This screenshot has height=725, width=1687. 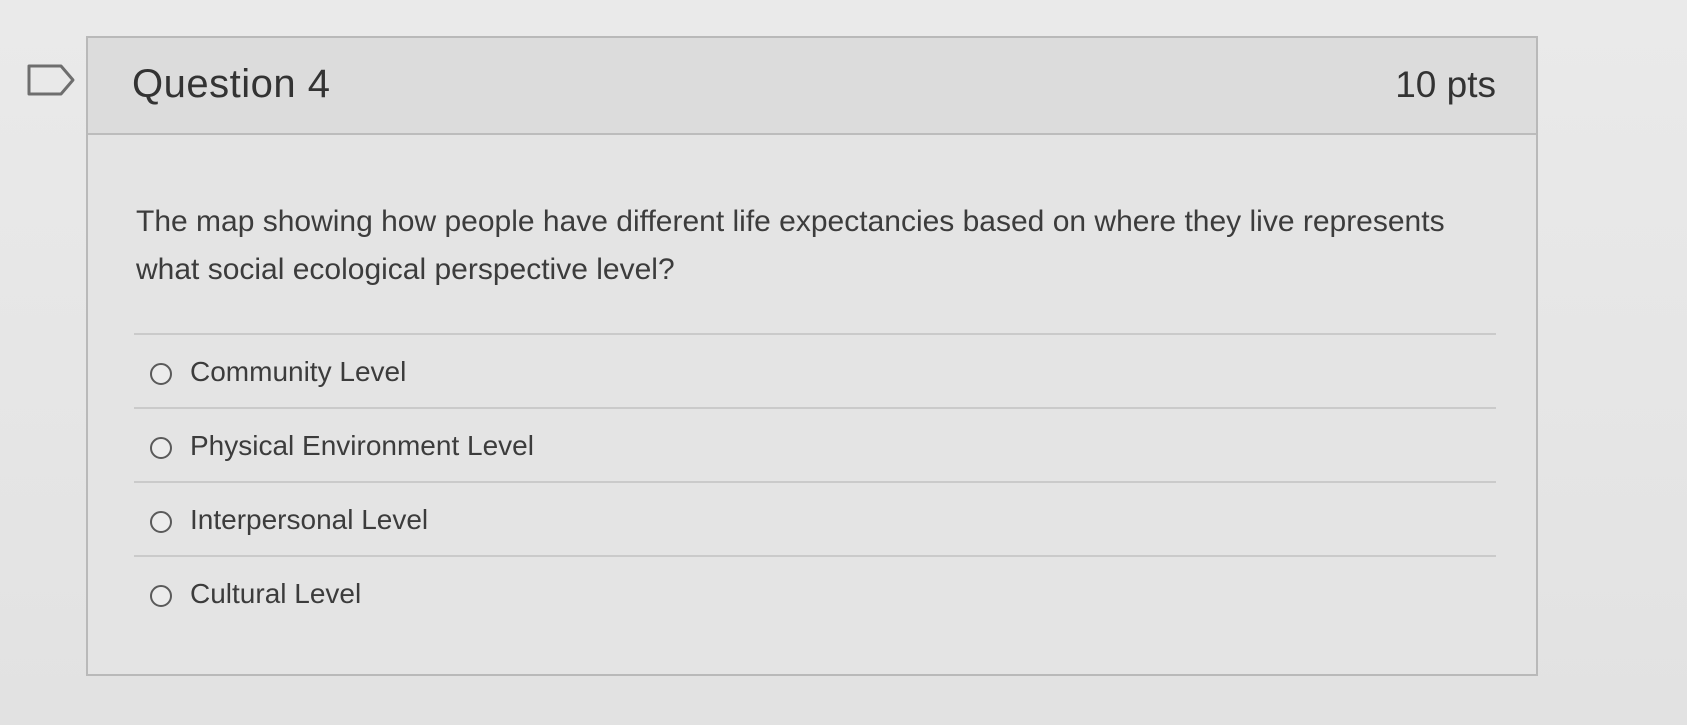 What do you see at coordinates (815, 594) in the screenshot?
I see `answer-option-cultural: Cultural Level` at bounding box center [815, 594].